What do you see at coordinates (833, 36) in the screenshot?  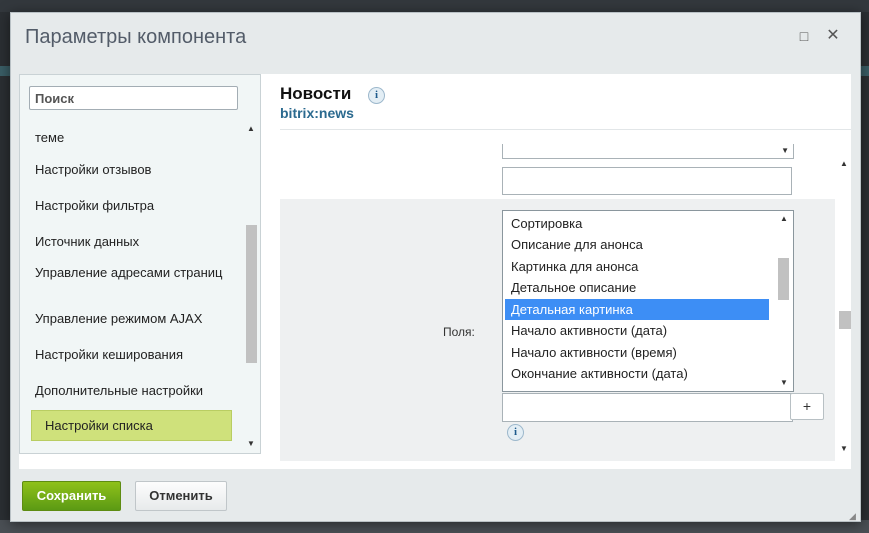 I see `close-icon: ✕` at bounding box center [833, 36].